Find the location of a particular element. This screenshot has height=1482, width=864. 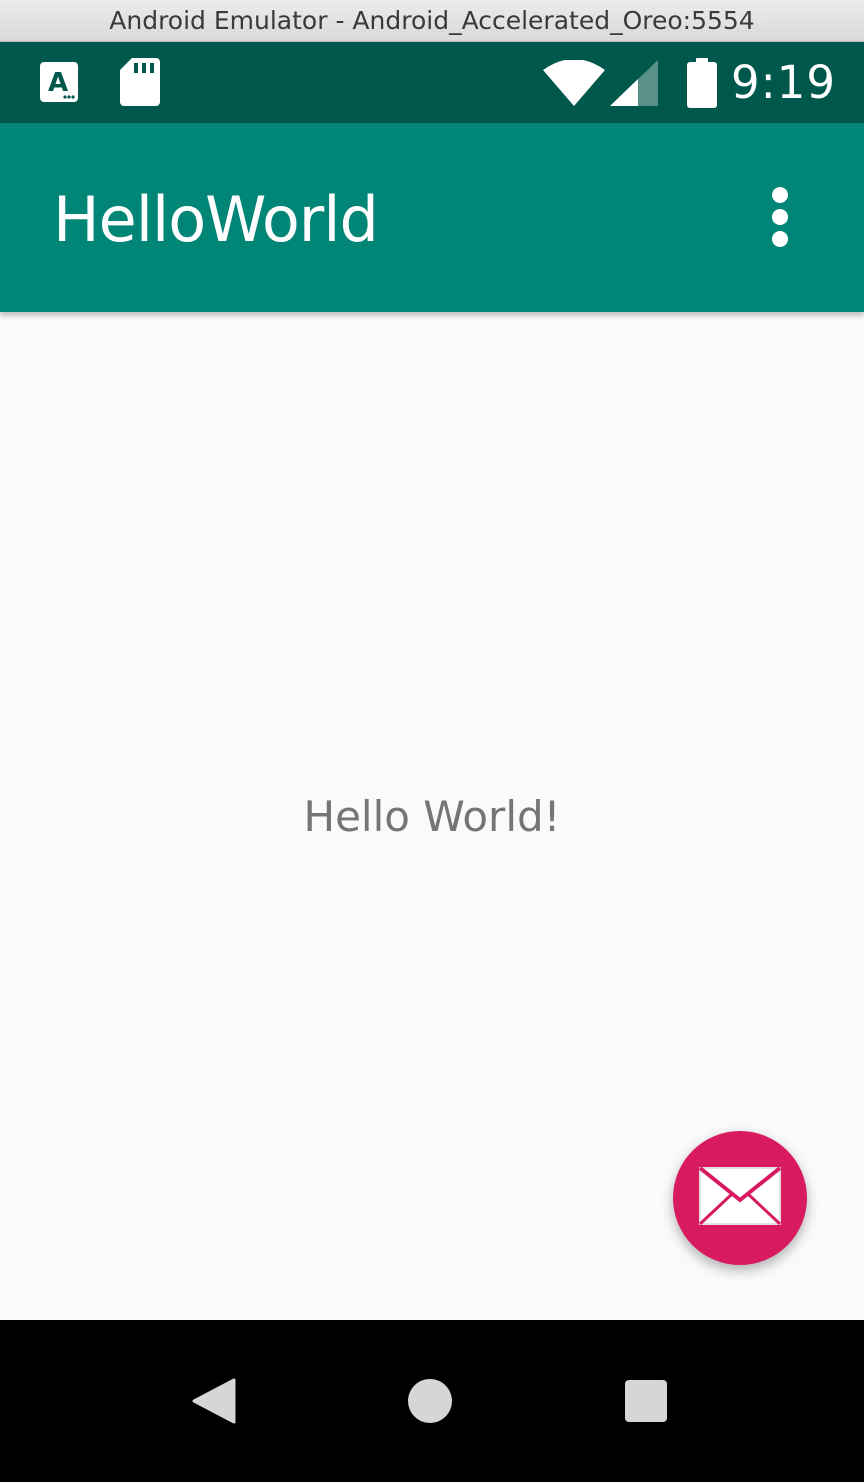

email-fab-button is located at coordinates (740, 1198).